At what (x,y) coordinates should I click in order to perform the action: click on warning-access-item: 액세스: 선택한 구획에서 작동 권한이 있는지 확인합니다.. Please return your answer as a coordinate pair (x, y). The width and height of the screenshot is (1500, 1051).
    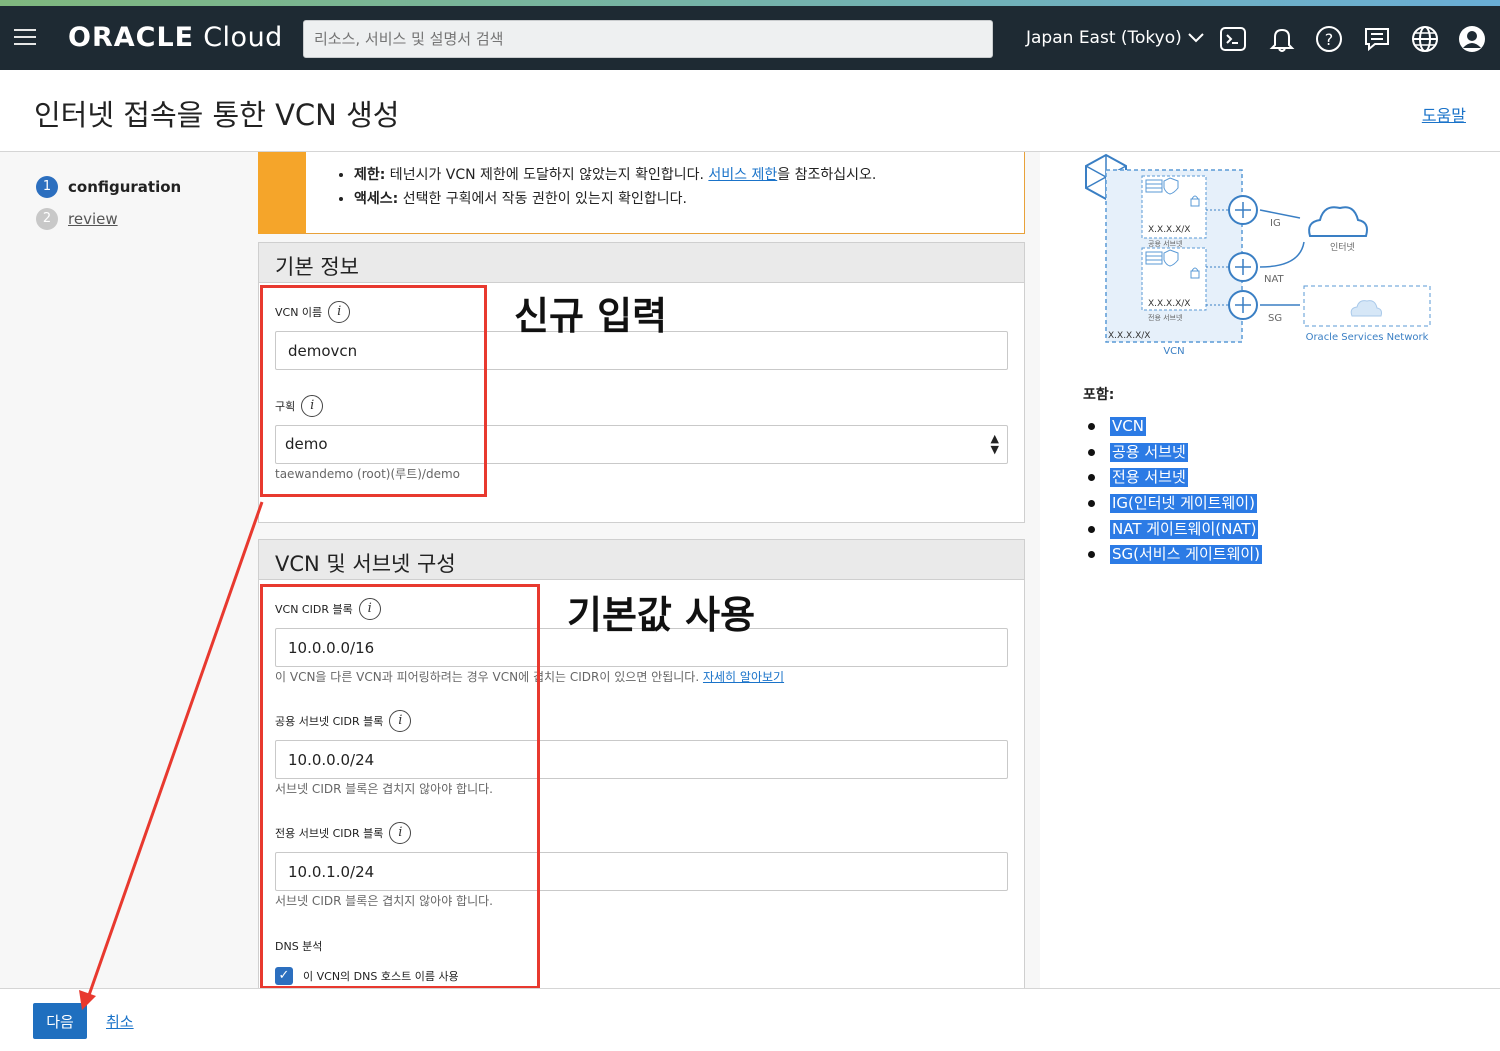
    Looking at the image, I should click on (615, 198).